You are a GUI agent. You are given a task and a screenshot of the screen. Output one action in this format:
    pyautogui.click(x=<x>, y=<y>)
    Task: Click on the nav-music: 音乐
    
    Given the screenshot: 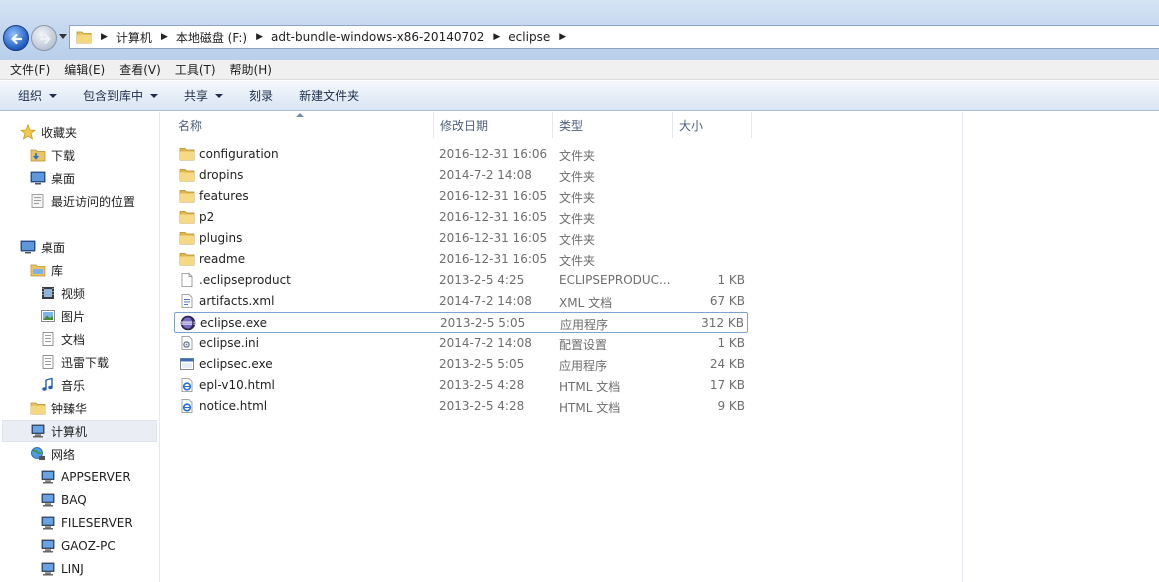 What is the action you would take?
    pyautogui.click(x=62, y=385)
    